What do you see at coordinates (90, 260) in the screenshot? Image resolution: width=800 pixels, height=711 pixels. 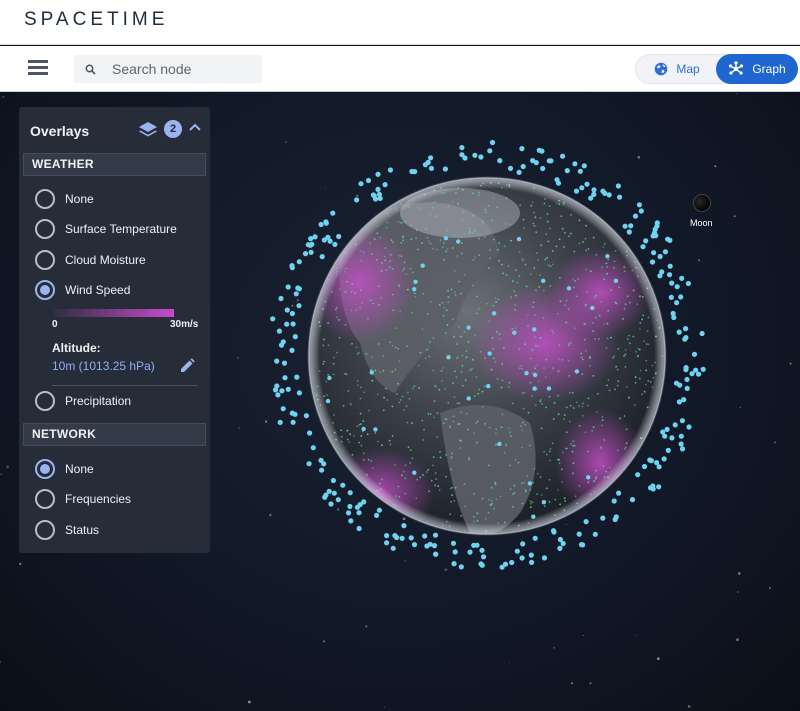 I see `weather-option-cloud-moisture: Cloud Moisture` at bounding box center [90, 260].